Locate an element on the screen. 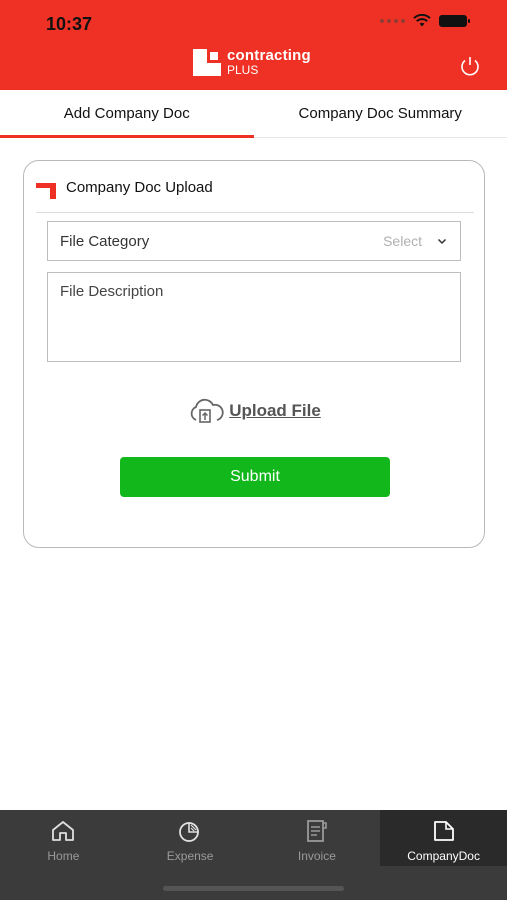  nav-home: Home is located at coordinates (63, 838).